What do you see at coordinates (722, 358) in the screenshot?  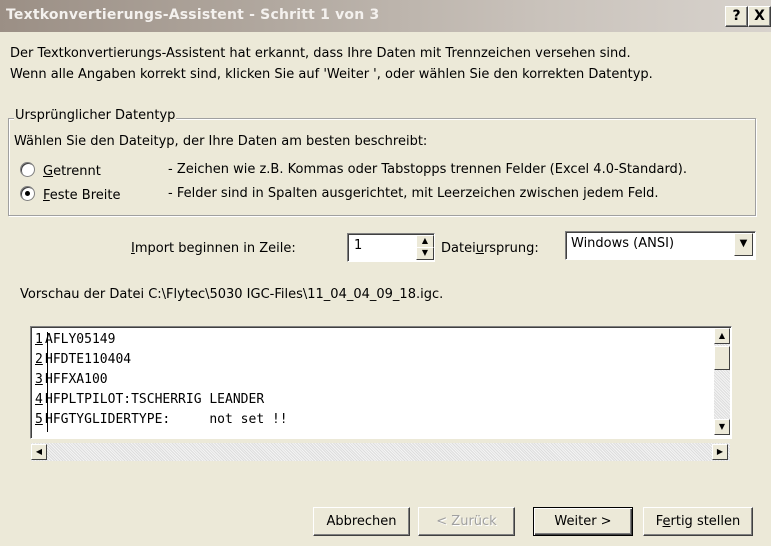 I see `vertical-scroll-thumb` at bounding box center [722, 358].